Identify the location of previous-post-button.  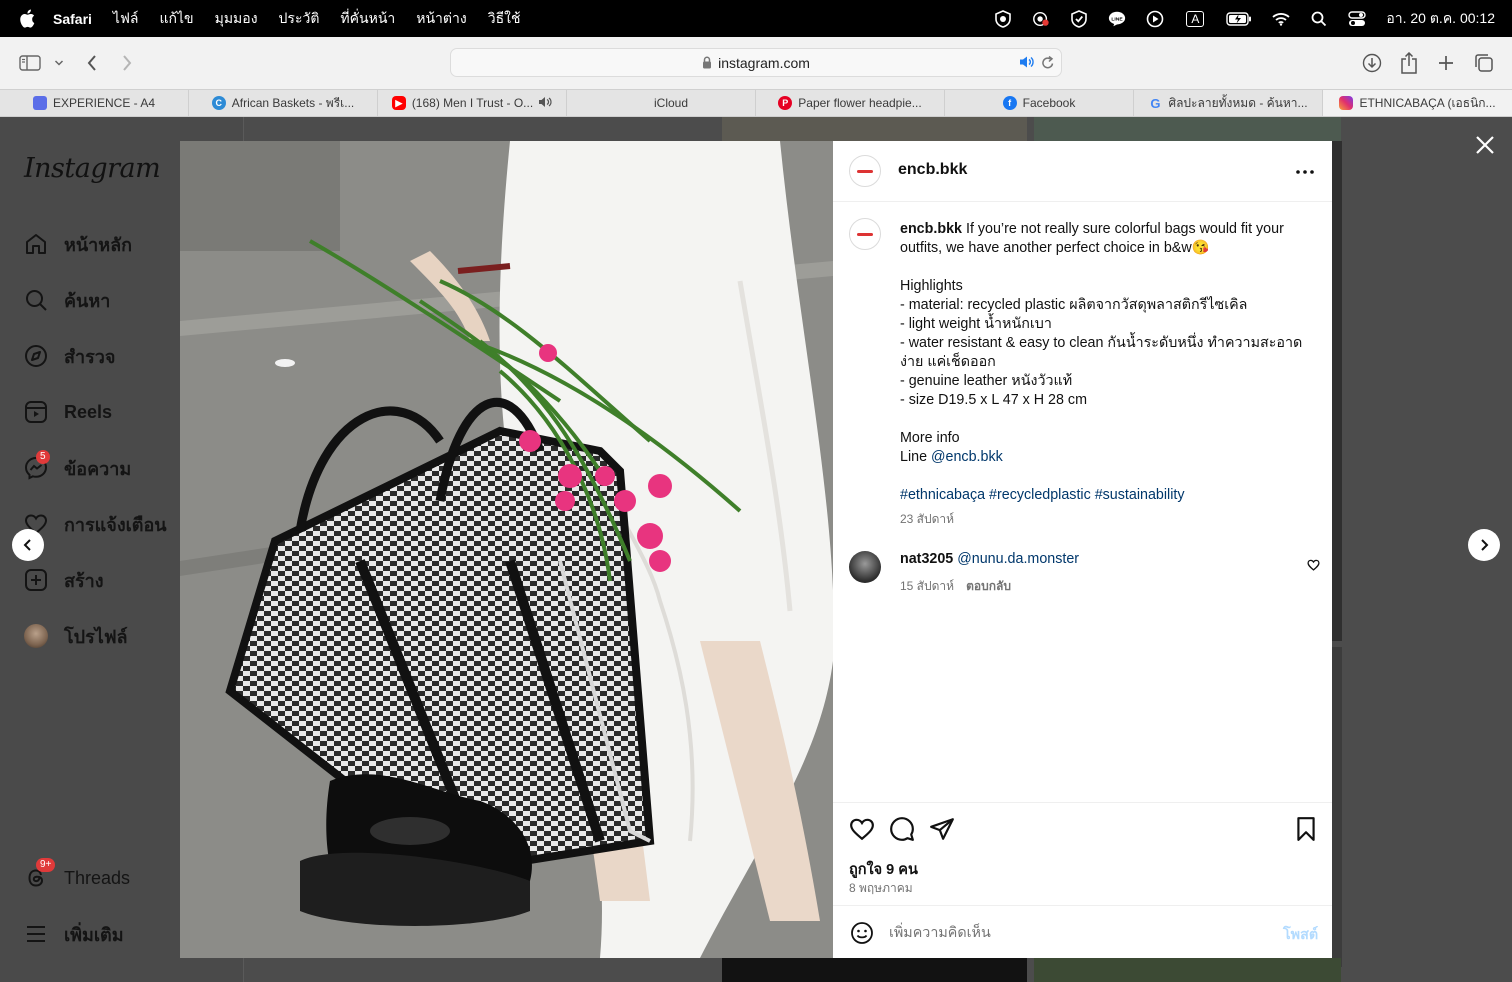
(28, 545).